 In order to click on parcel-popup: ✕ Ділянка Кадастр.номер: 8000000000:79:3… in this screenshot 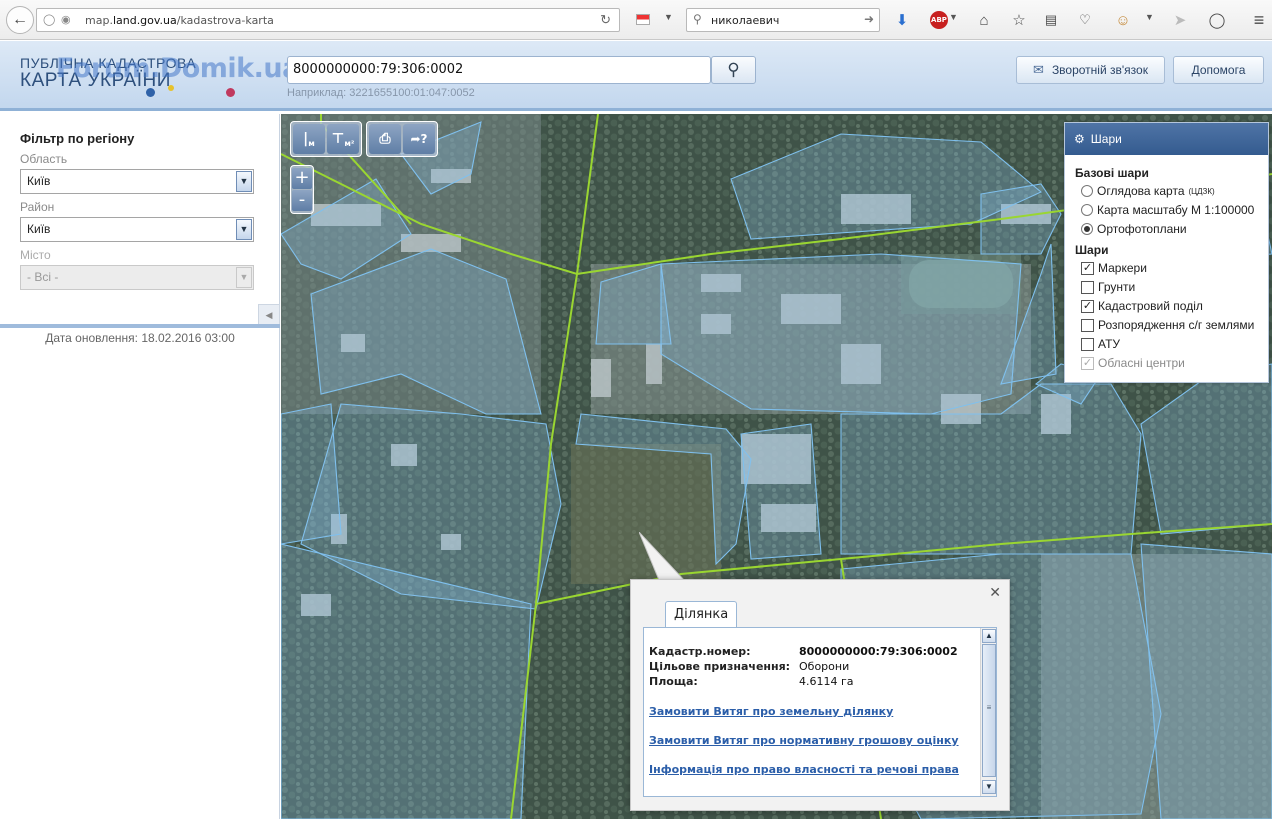, I will do `click(820, 695)`.